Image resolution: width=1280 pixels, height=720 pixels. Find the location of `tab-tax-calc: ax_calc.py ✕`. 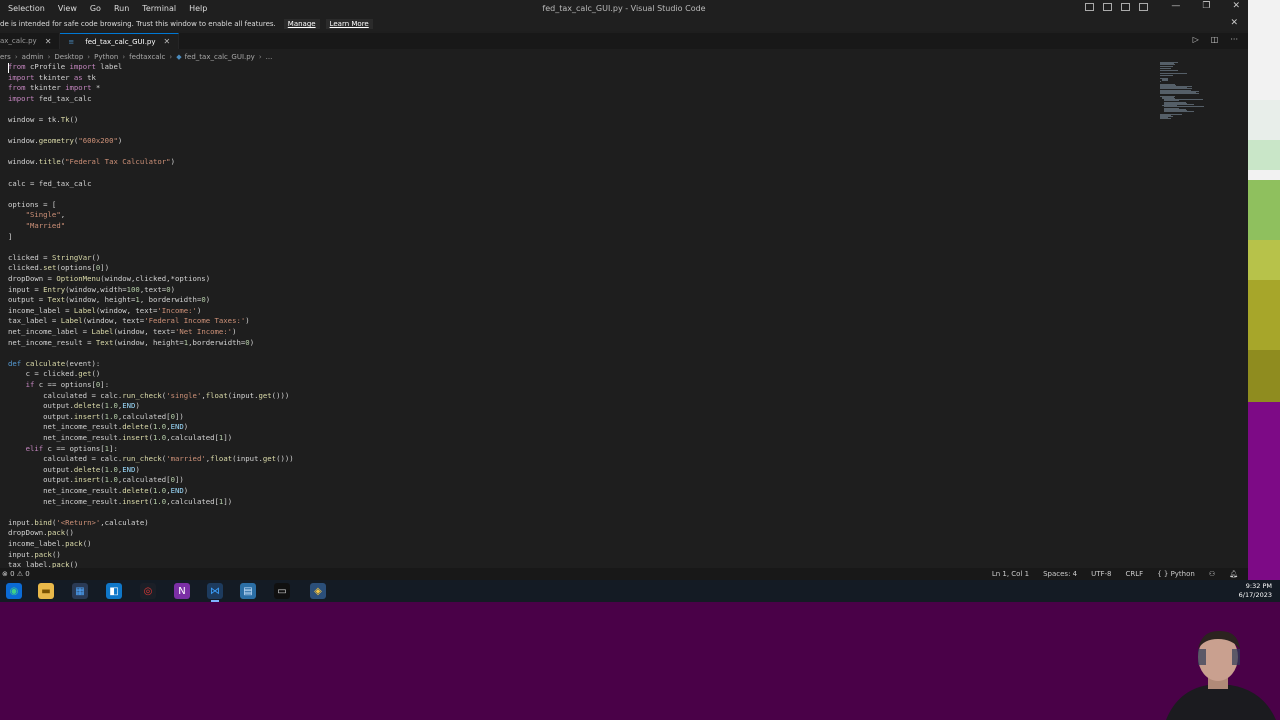

tab-tax-calc: ax_calc.py ✕ is located at coordinates (30, 41).